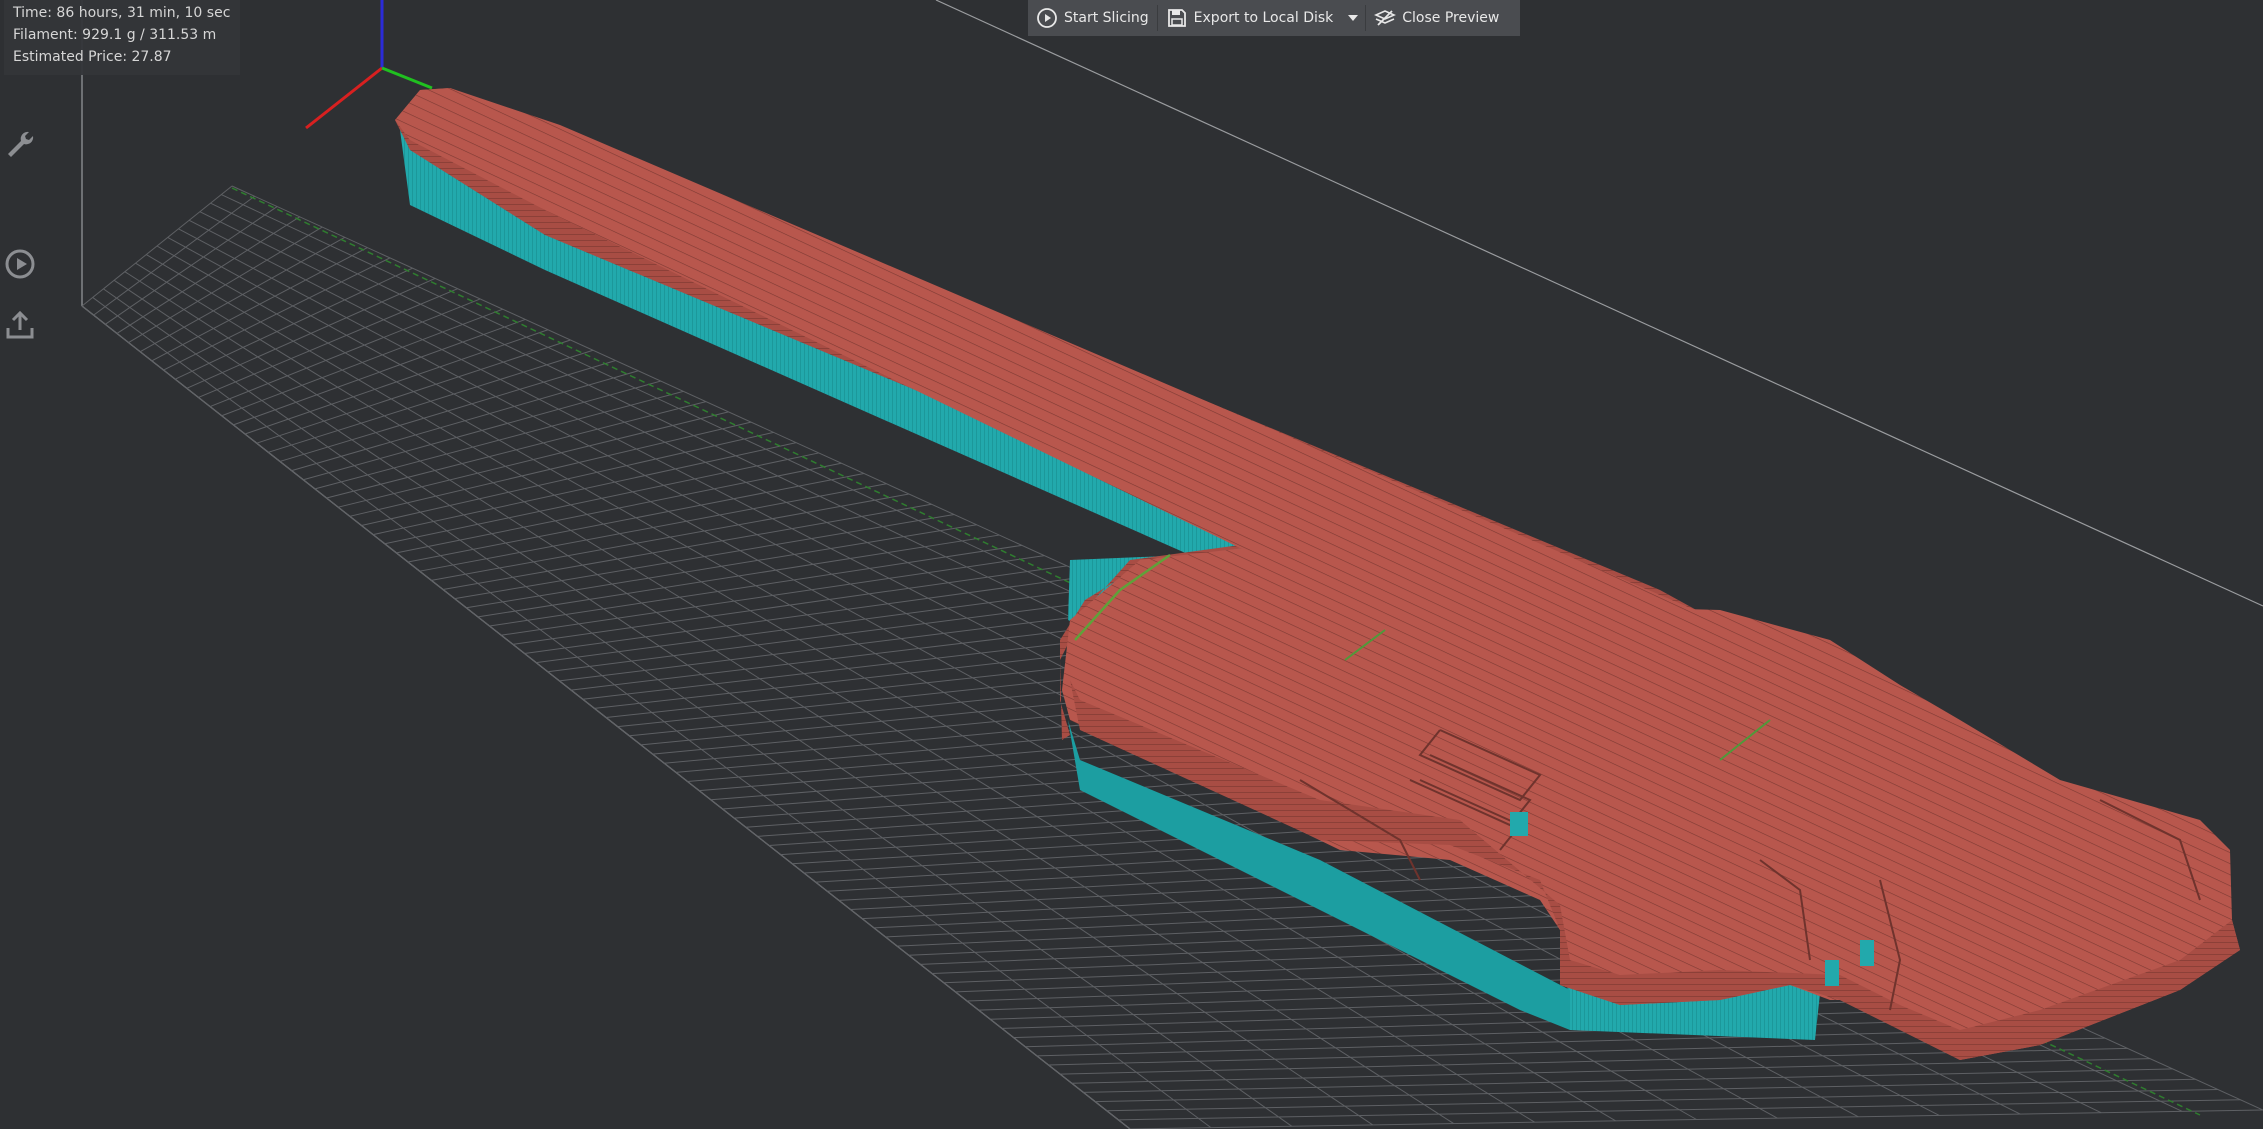  Describe the element at coordinates (1263, 18) in the screenshot. I see `export-label: Export to Local Disk` at that location.